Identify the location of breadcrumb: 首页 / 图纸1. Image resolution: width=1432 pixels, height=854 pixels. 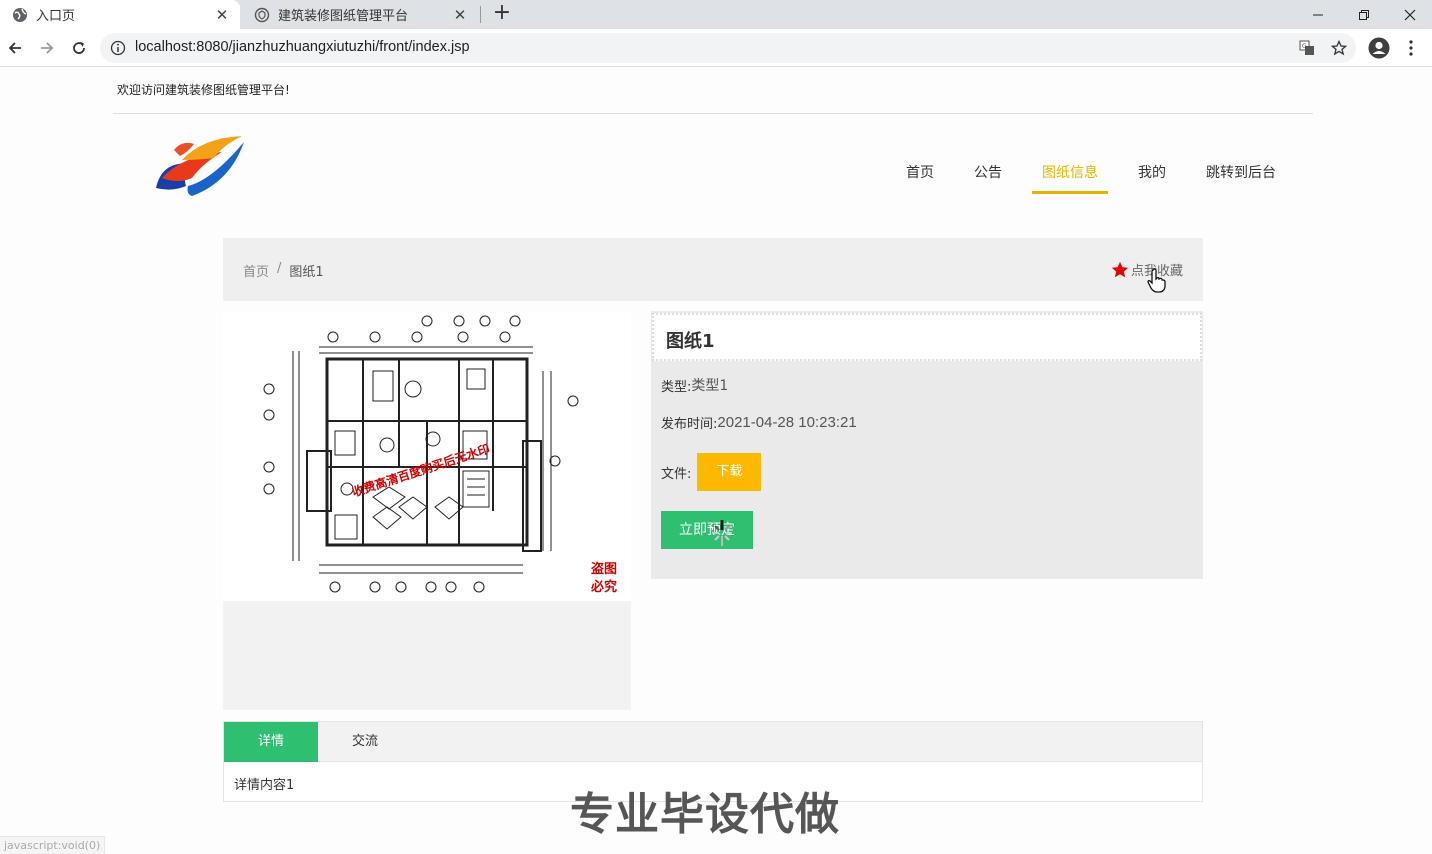
(283, 270).